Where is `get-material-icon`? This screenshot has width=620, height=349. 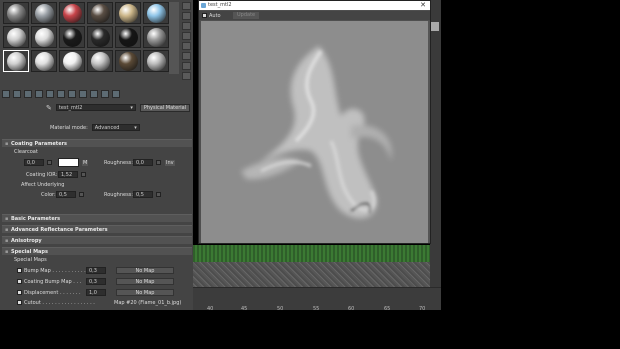
get-material-icon is located at coordinates (6, 94).